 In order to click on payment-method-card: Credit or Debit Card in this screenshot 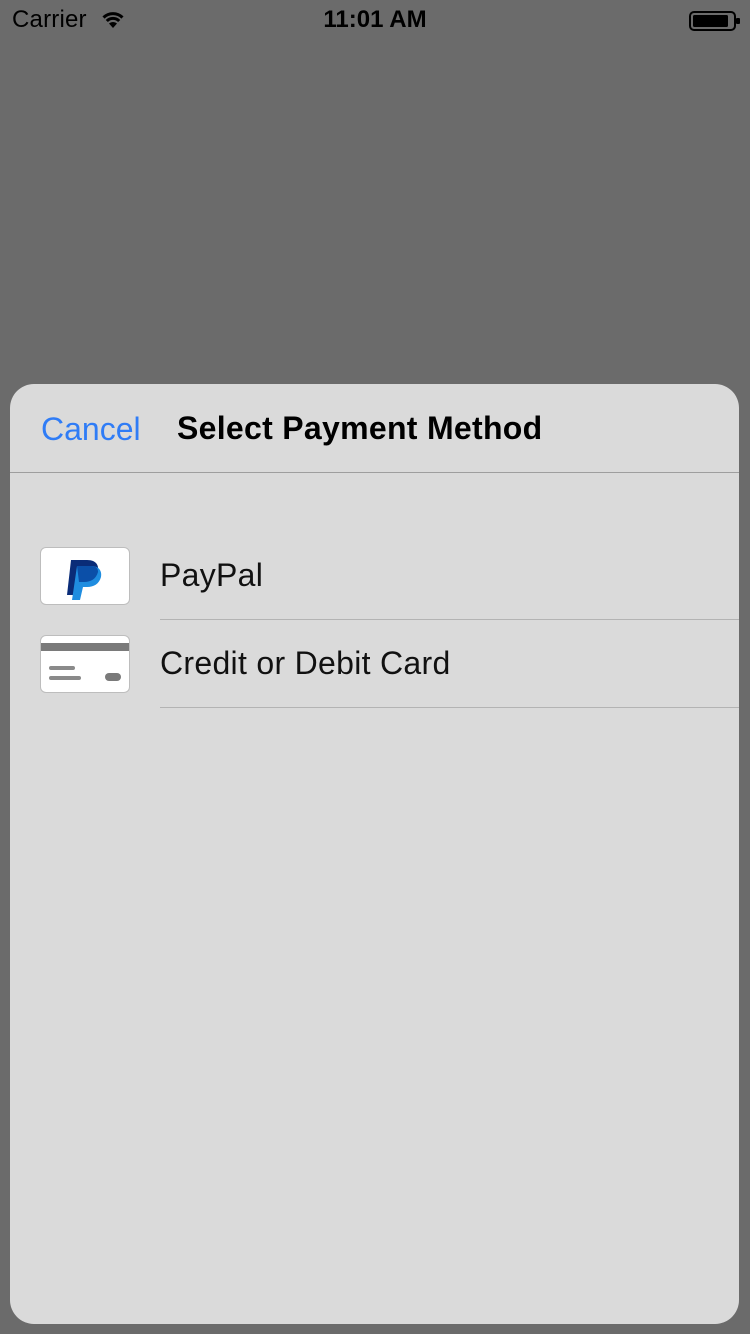, I will do `click(374, 679)`.